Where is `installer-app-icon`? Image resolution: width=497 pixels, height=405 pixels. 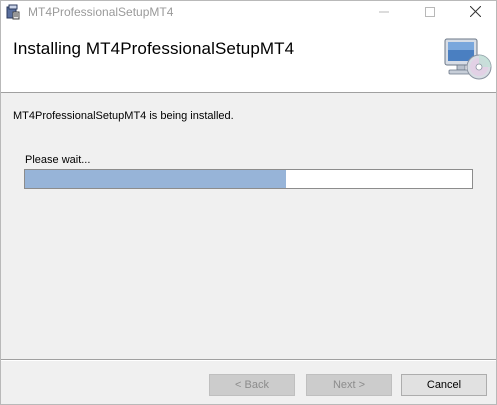 installer-app-icon is located at coordinates (13, 12).